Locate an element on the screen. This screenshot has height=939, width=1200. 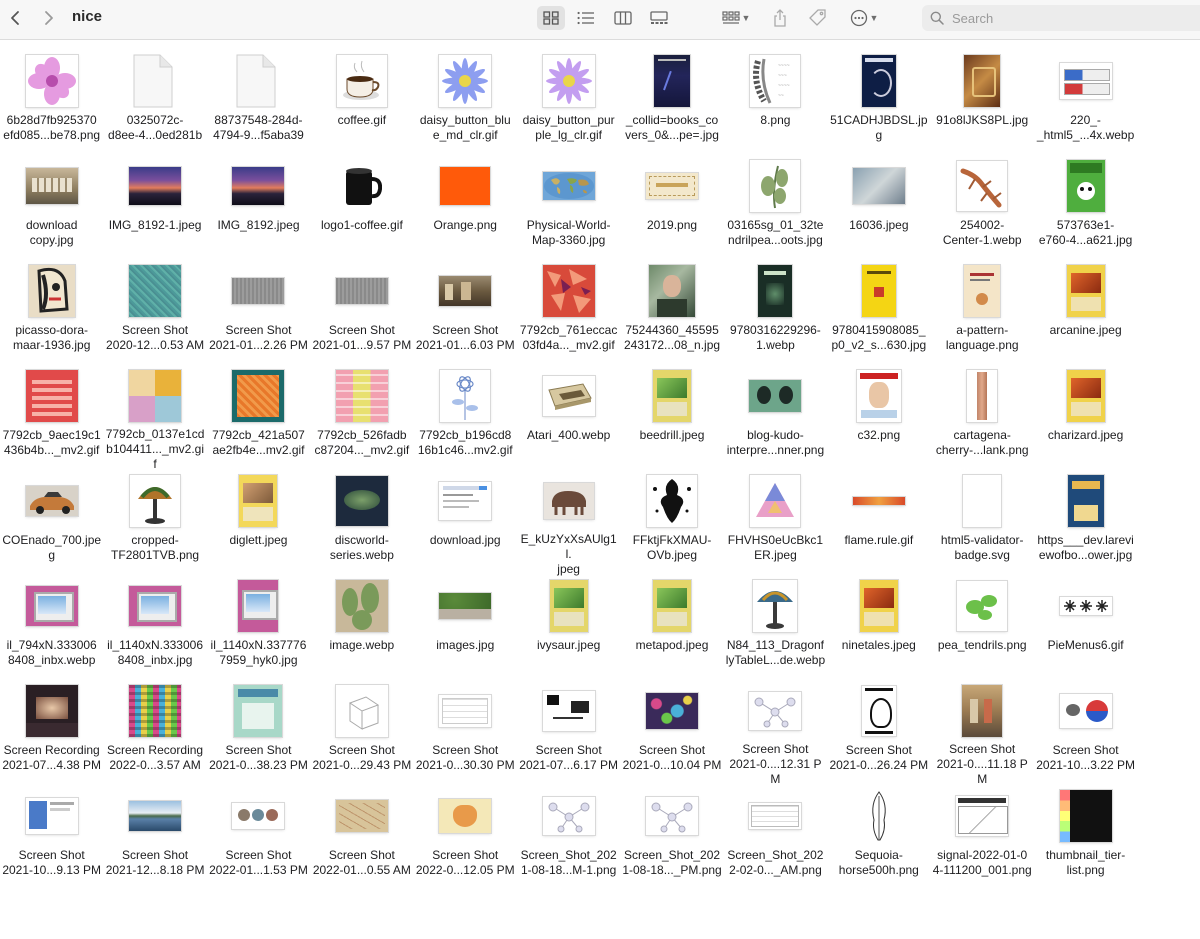
file-item: 7792cb_421a507 ae2fb4e...mv2.gif is located at coordinates (258, 419).